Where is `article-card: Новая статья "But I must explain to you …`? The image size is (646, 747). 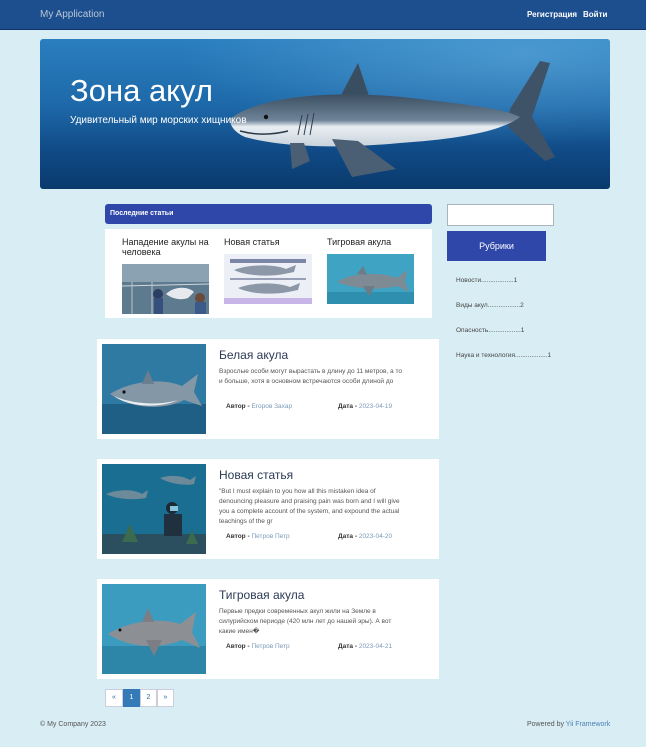
article-card: Новая статья "But I must explain to you … is located at coordinates (268, 509).